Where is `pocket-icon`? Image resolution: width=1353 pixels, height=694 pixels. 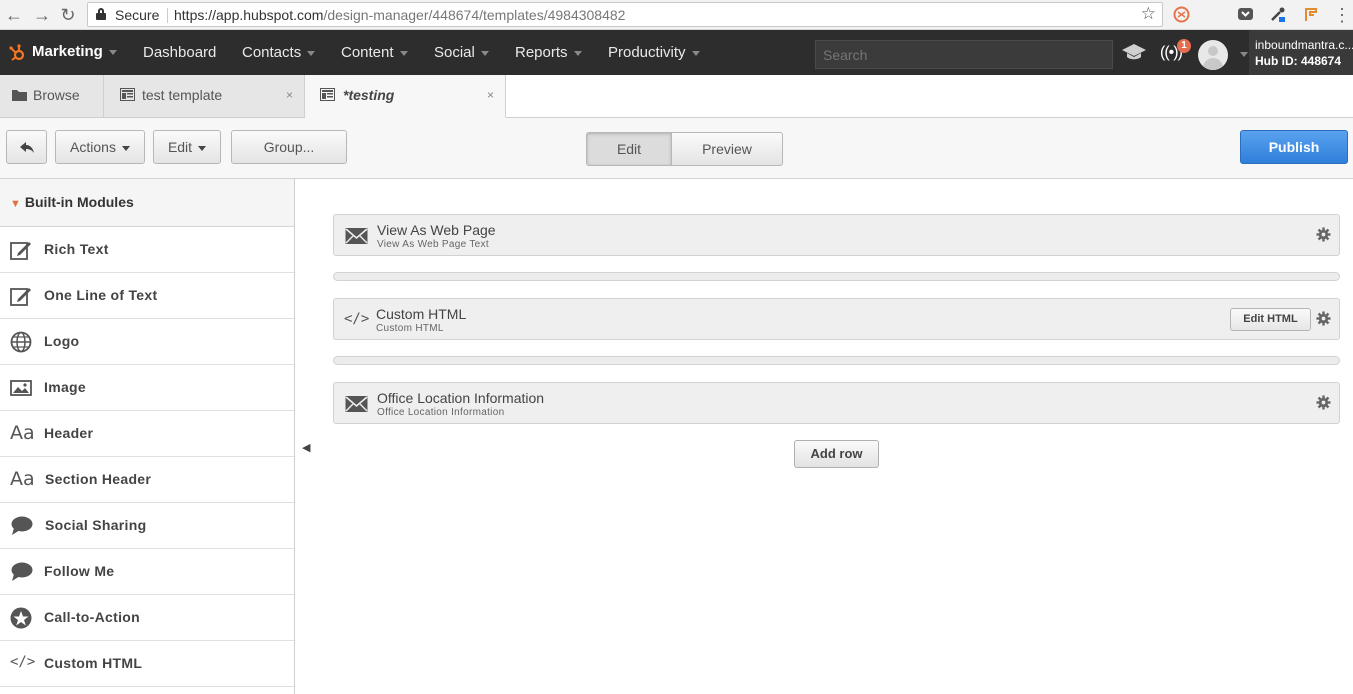 pocket-icon is located at coordinates (1245, 14).